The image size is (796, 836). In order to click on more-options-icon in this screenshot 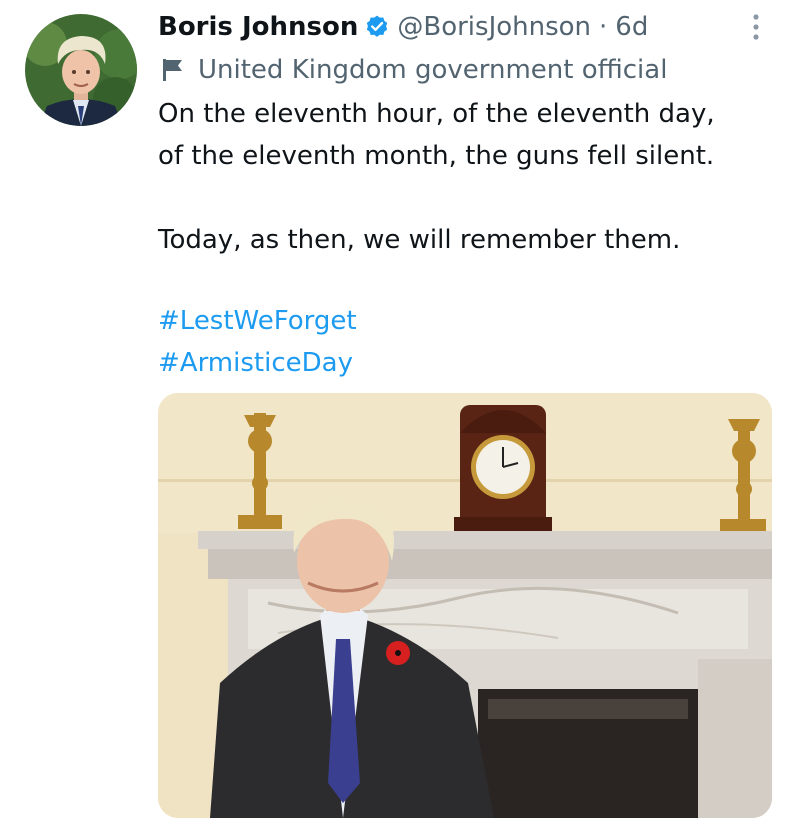, I will do `click(756, 27)`.